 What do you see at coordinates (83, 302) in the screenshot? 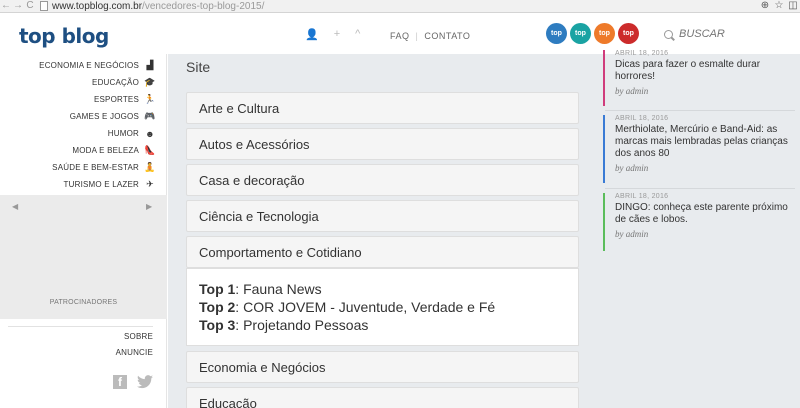
I see `sponsors-label: PATROCINADORES` at bounding box center [83, 302].